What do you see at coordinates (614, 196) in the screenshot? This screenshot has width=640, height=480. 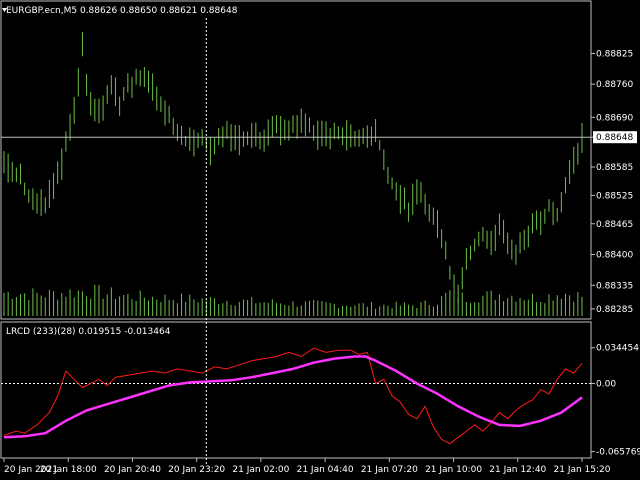 I see `y-tick-label: 0.88525` at bounding box center [614, 196].